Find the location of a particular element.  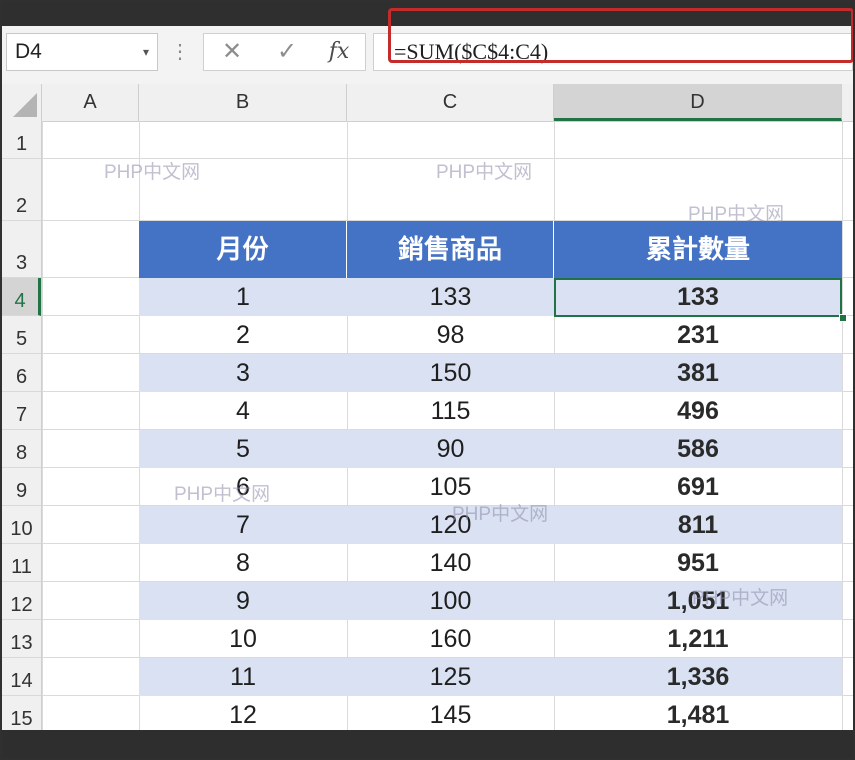

cell-month: 9 is located at coordinates (243, 601).